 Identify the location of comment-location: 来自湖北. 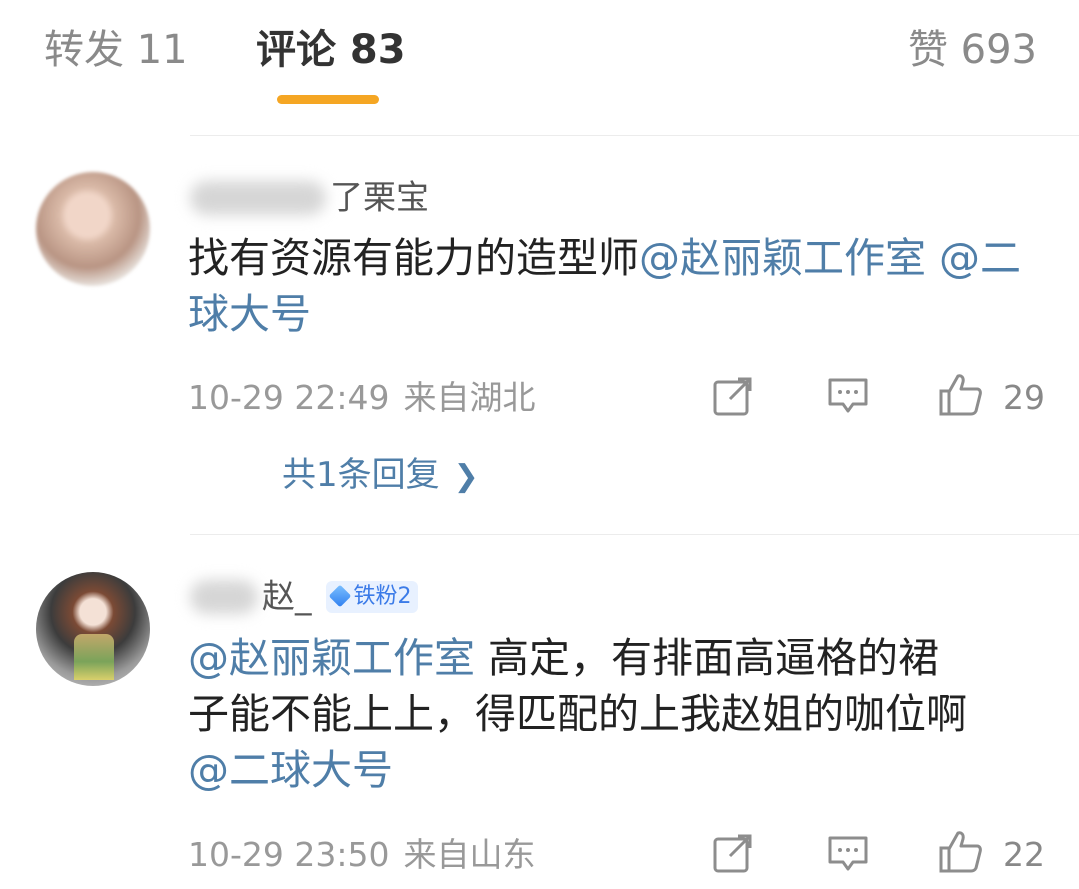
(469, 397).